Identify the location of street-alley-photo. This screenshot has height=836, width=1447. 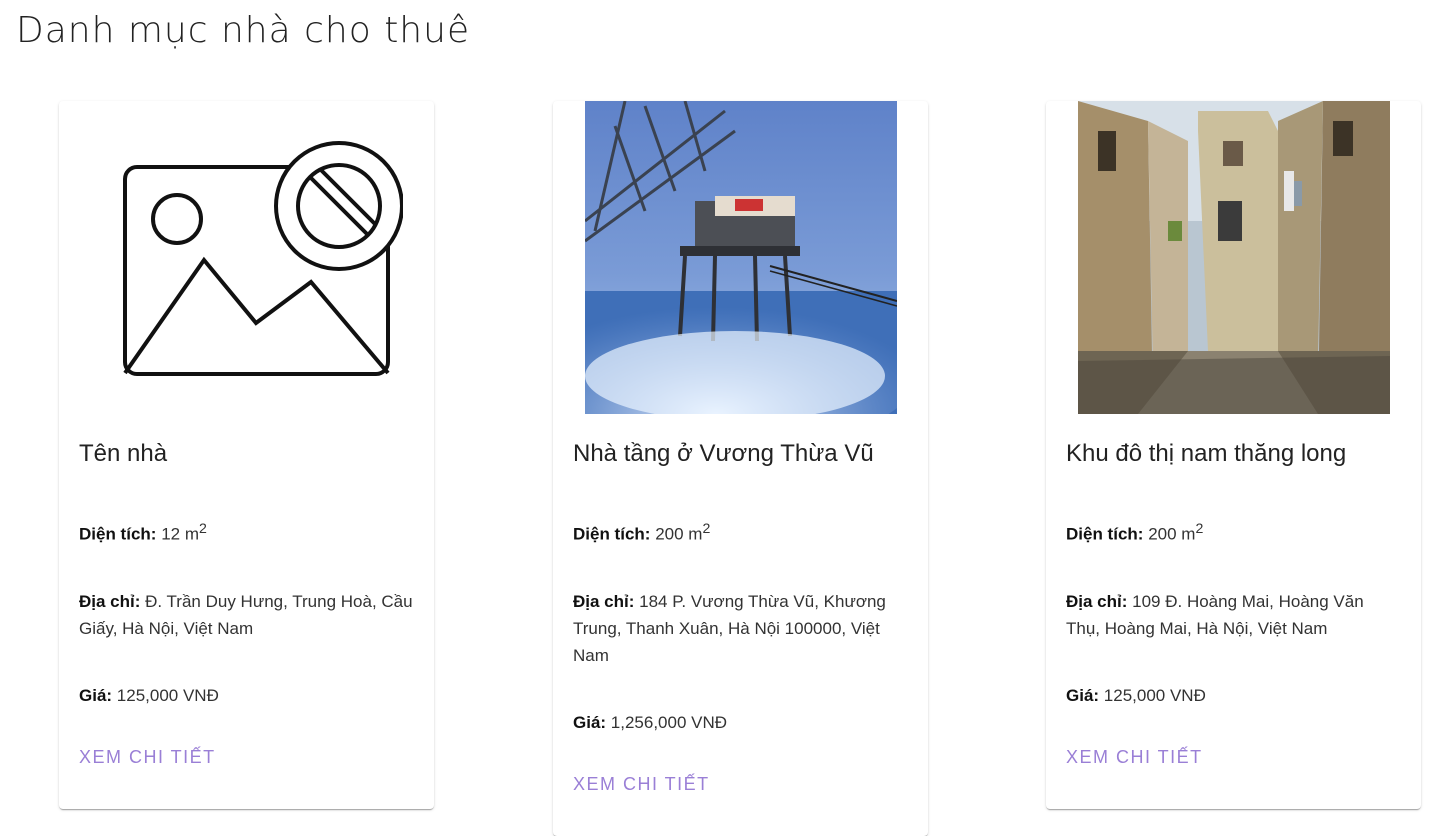
(1233, 257).